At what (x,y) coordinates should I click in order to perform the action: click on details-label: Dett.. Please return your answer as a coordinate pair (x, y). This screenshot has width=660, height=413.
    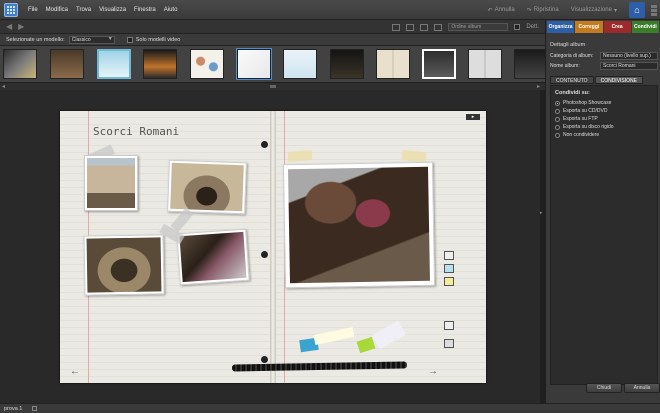
    Looking at the image, I should click on (532, 27).